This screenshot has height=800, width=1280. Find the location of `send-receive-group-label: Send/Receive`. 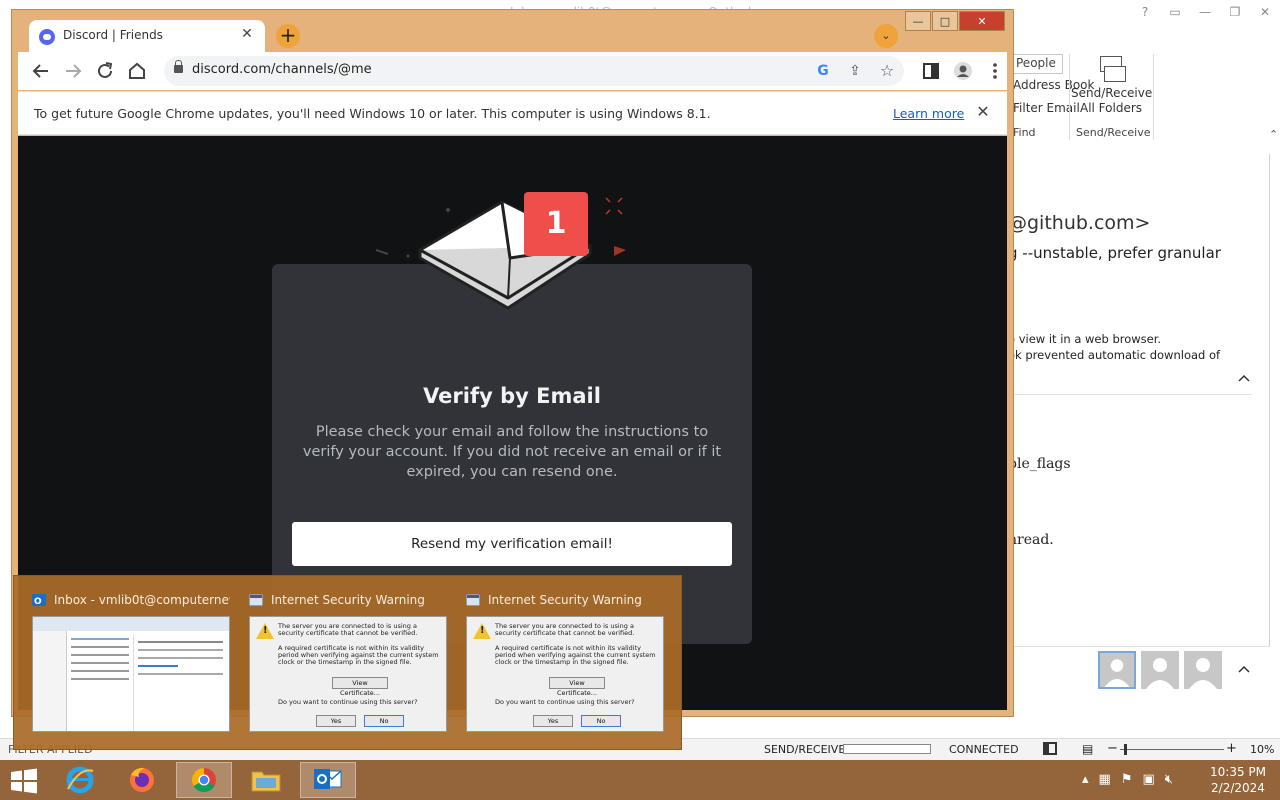

send-receive-group-label: Send/Receive is located at coordinates (1113, 132).